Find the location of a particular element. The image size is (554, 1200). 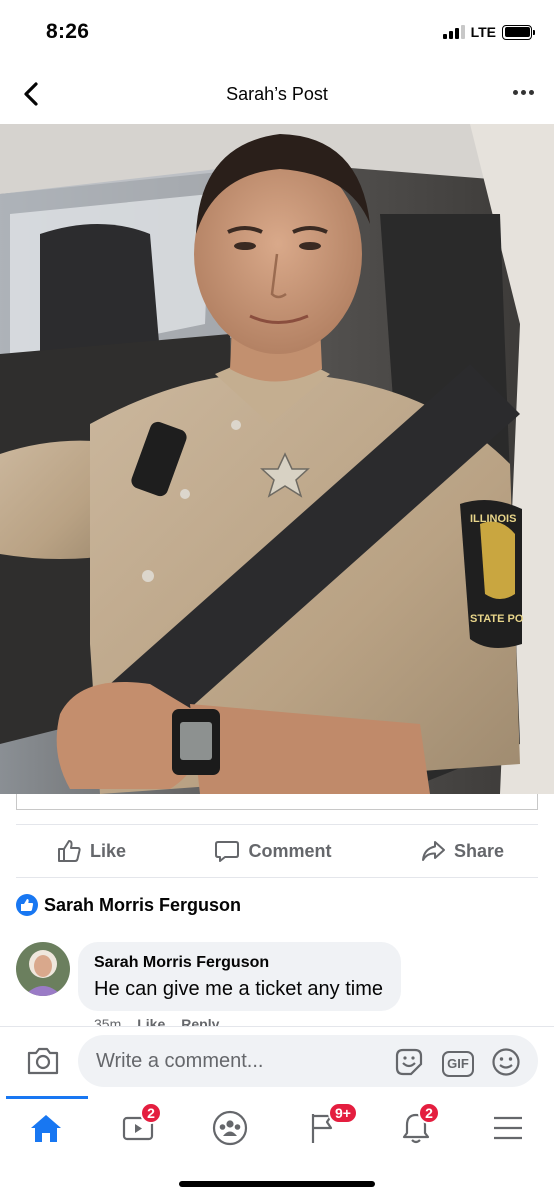

camera-button is located at coordinates (43, 1061).